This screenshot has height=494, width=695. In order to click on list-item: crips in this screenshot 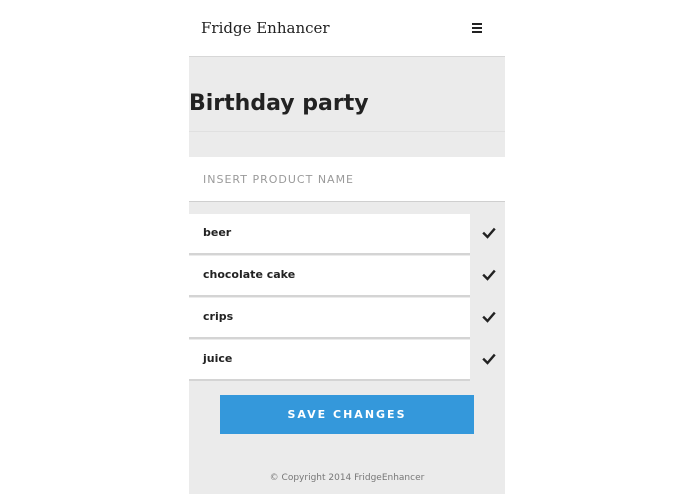, I will do `click(347, 319)`.